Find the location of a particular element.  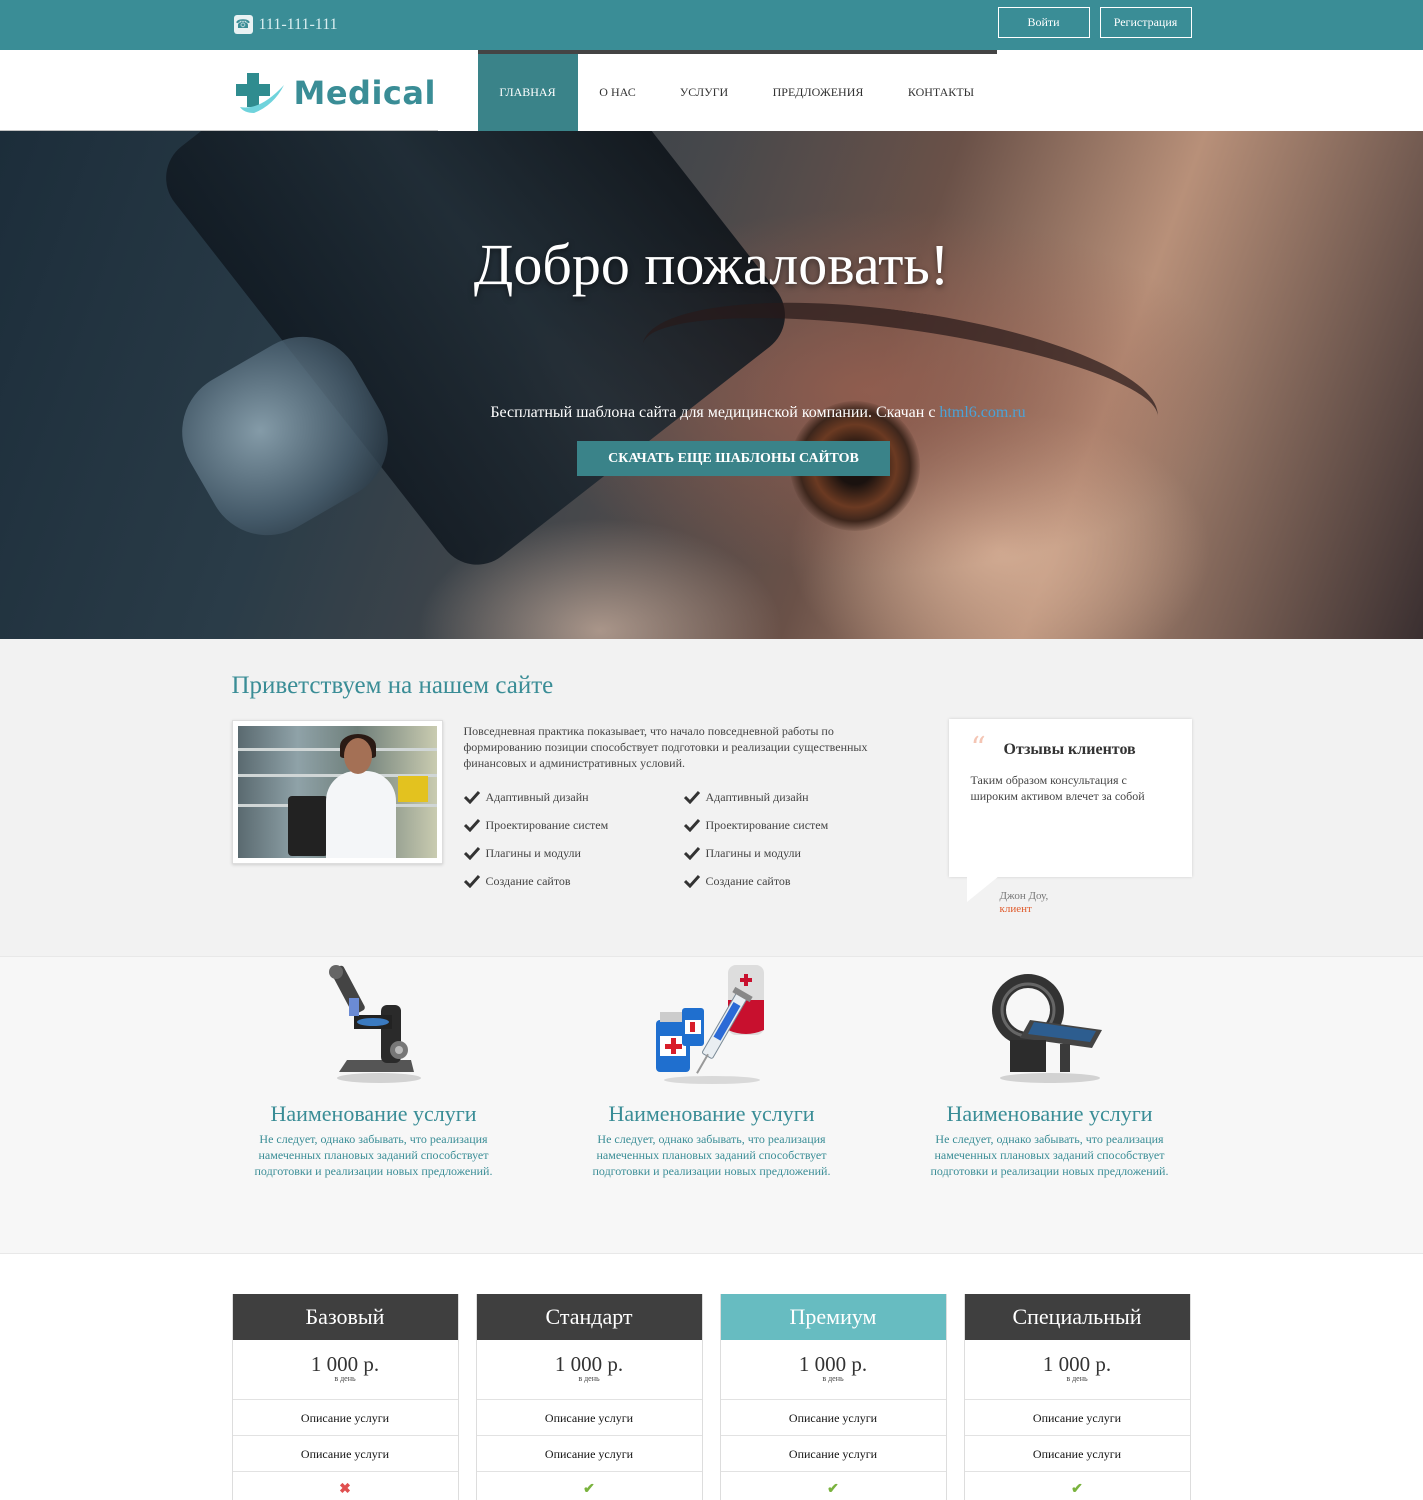

feature-label: Адаптивный дизайн is located at coordinates (537, 796).